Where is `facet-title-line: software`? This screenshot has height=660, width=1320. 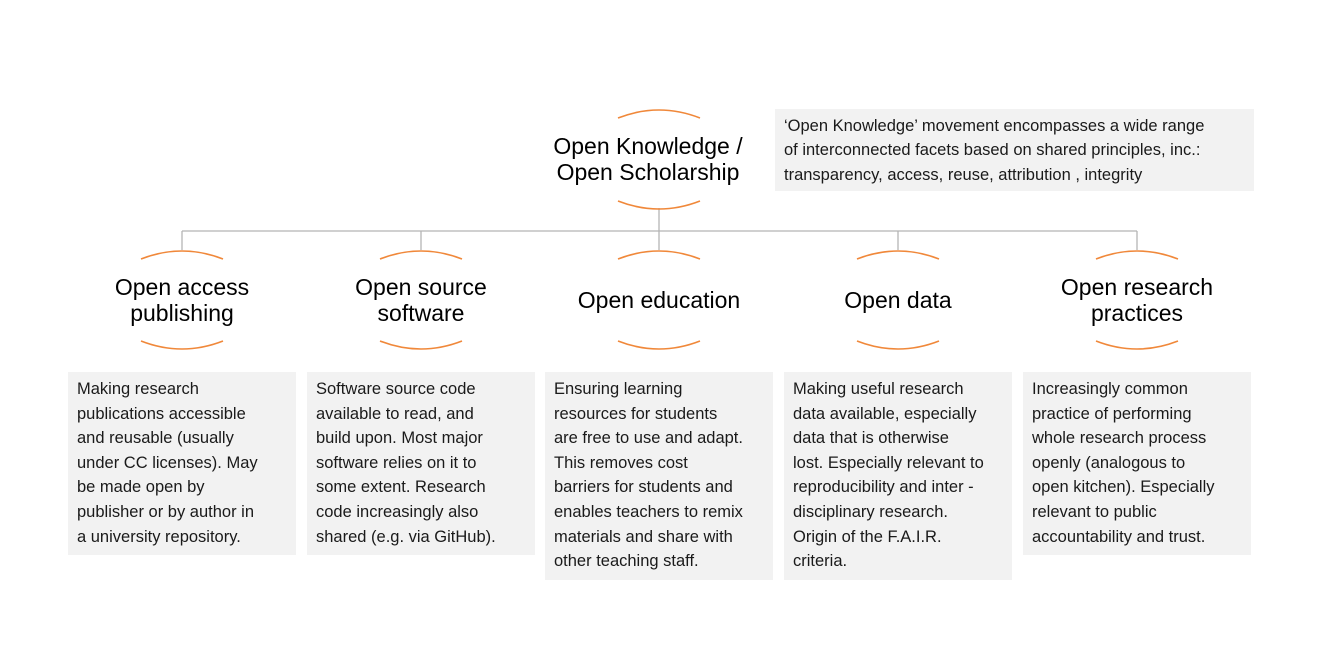
facet-title-line: software is located at coordinates (421, 313).